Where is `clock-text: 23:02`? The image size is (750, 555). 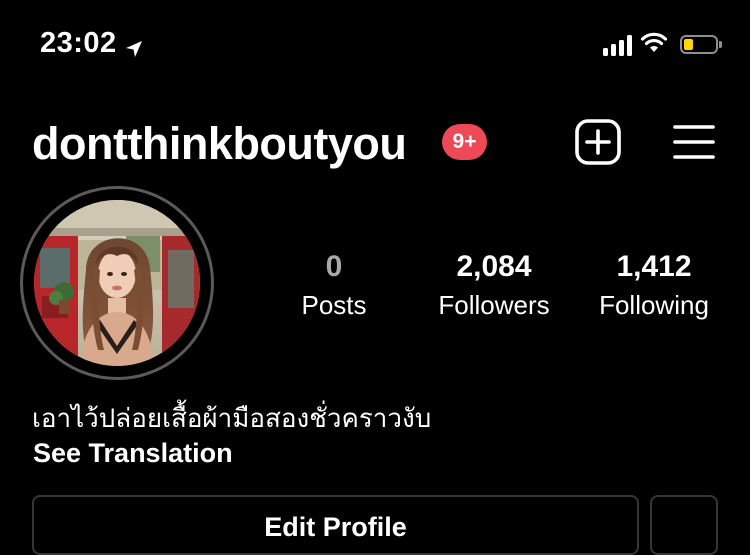 clock-text: 23:02 is located at coordinates (78, 43).